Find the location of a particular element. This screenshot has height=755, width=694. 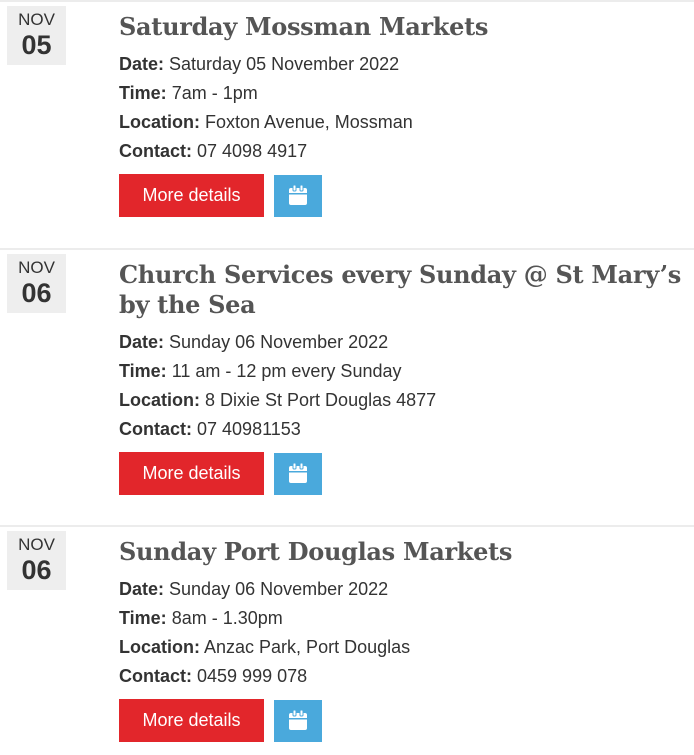

date-badge: NOV 05 is located at coordinates (36, 35).